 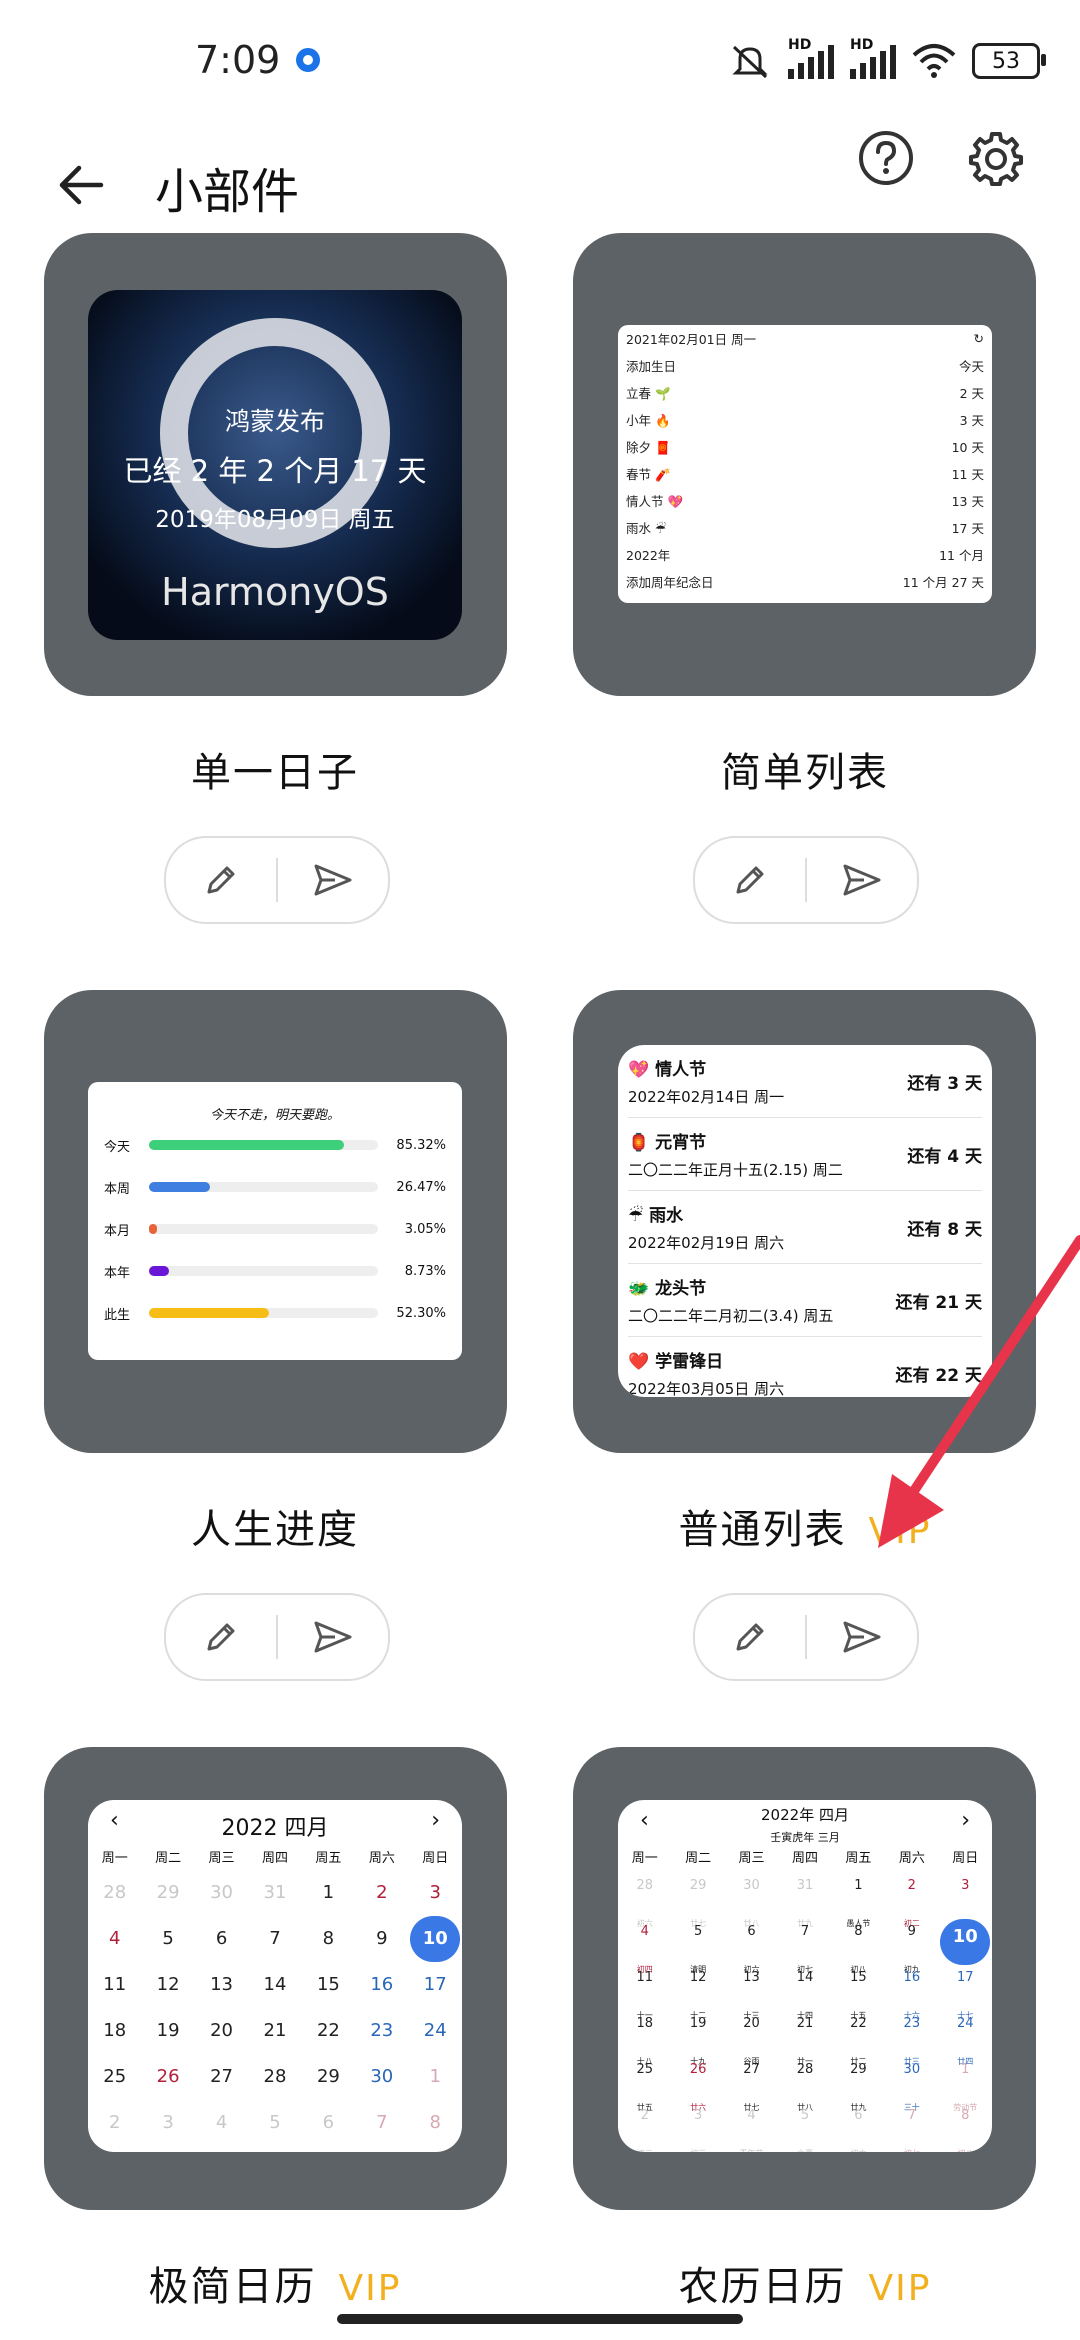 What do you see at coordinates (644, 1991) in the screenshot?
I see `calendar-day: 11 十一` at bounding box center [644, 1991].